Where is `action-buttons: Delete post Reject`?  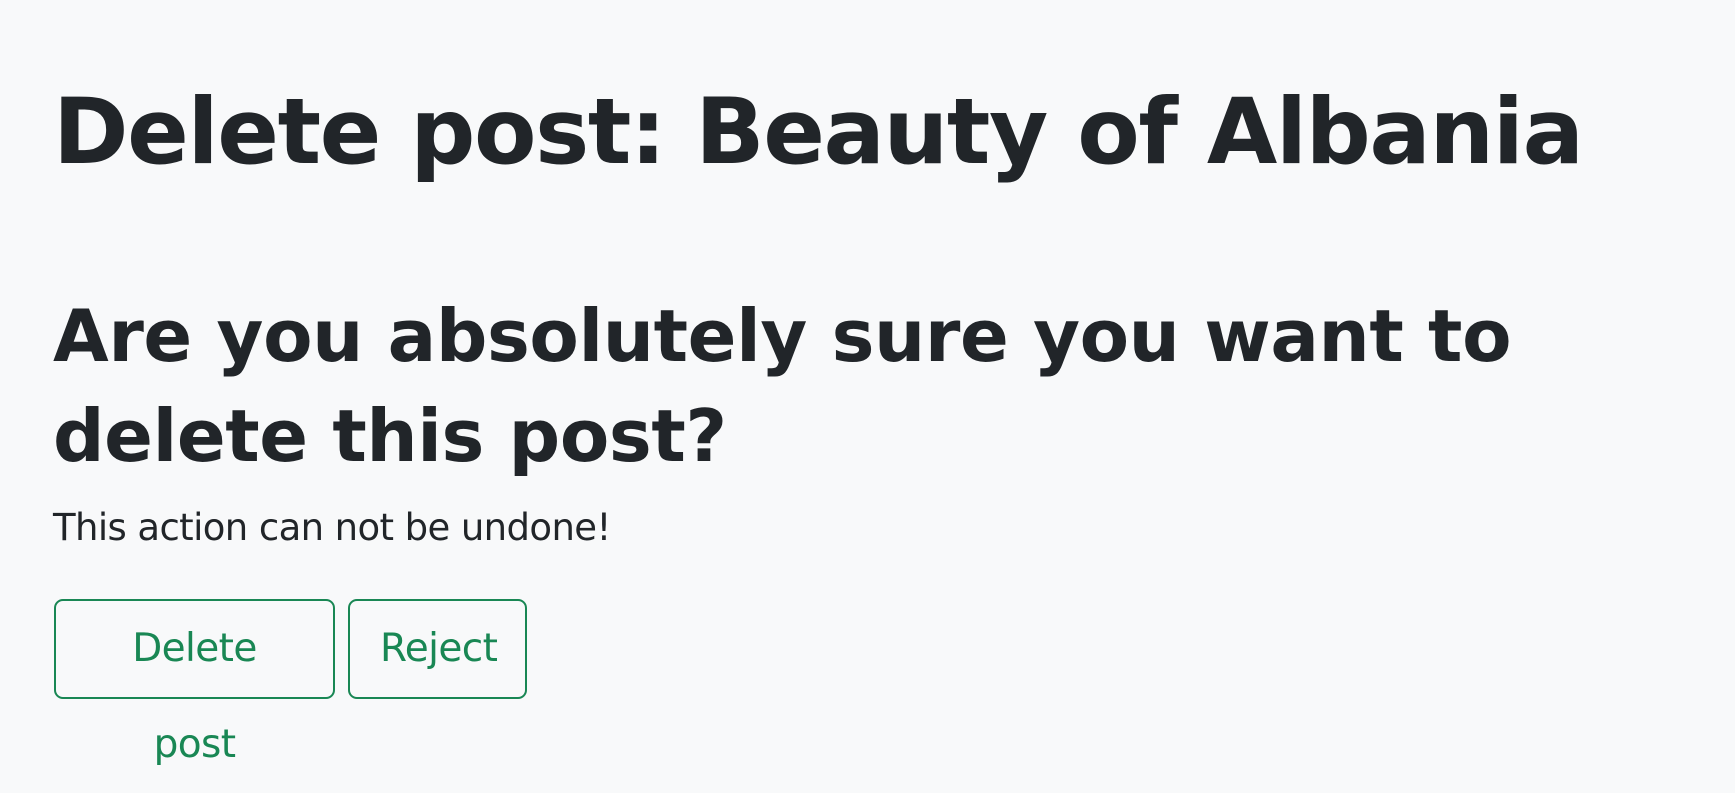 action-buttons: Delete post Reject is located at coordinates (290, 683).